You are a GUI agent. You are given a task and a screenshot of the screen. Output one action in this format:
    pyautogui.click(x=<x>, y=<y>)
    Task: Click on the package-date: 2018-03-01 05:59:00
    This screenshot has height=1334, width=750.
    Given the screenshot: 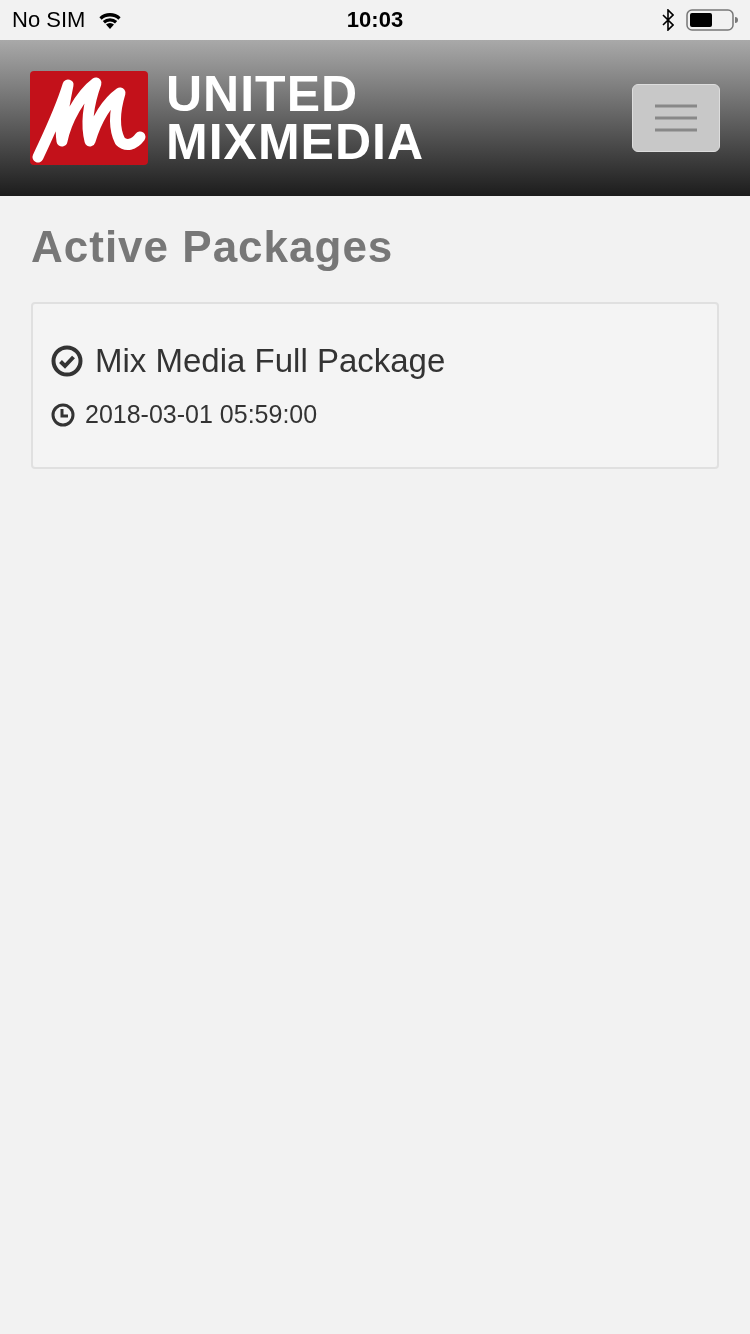 What is the action you would take?
    pyautogui.click(x=201, y=414)
    